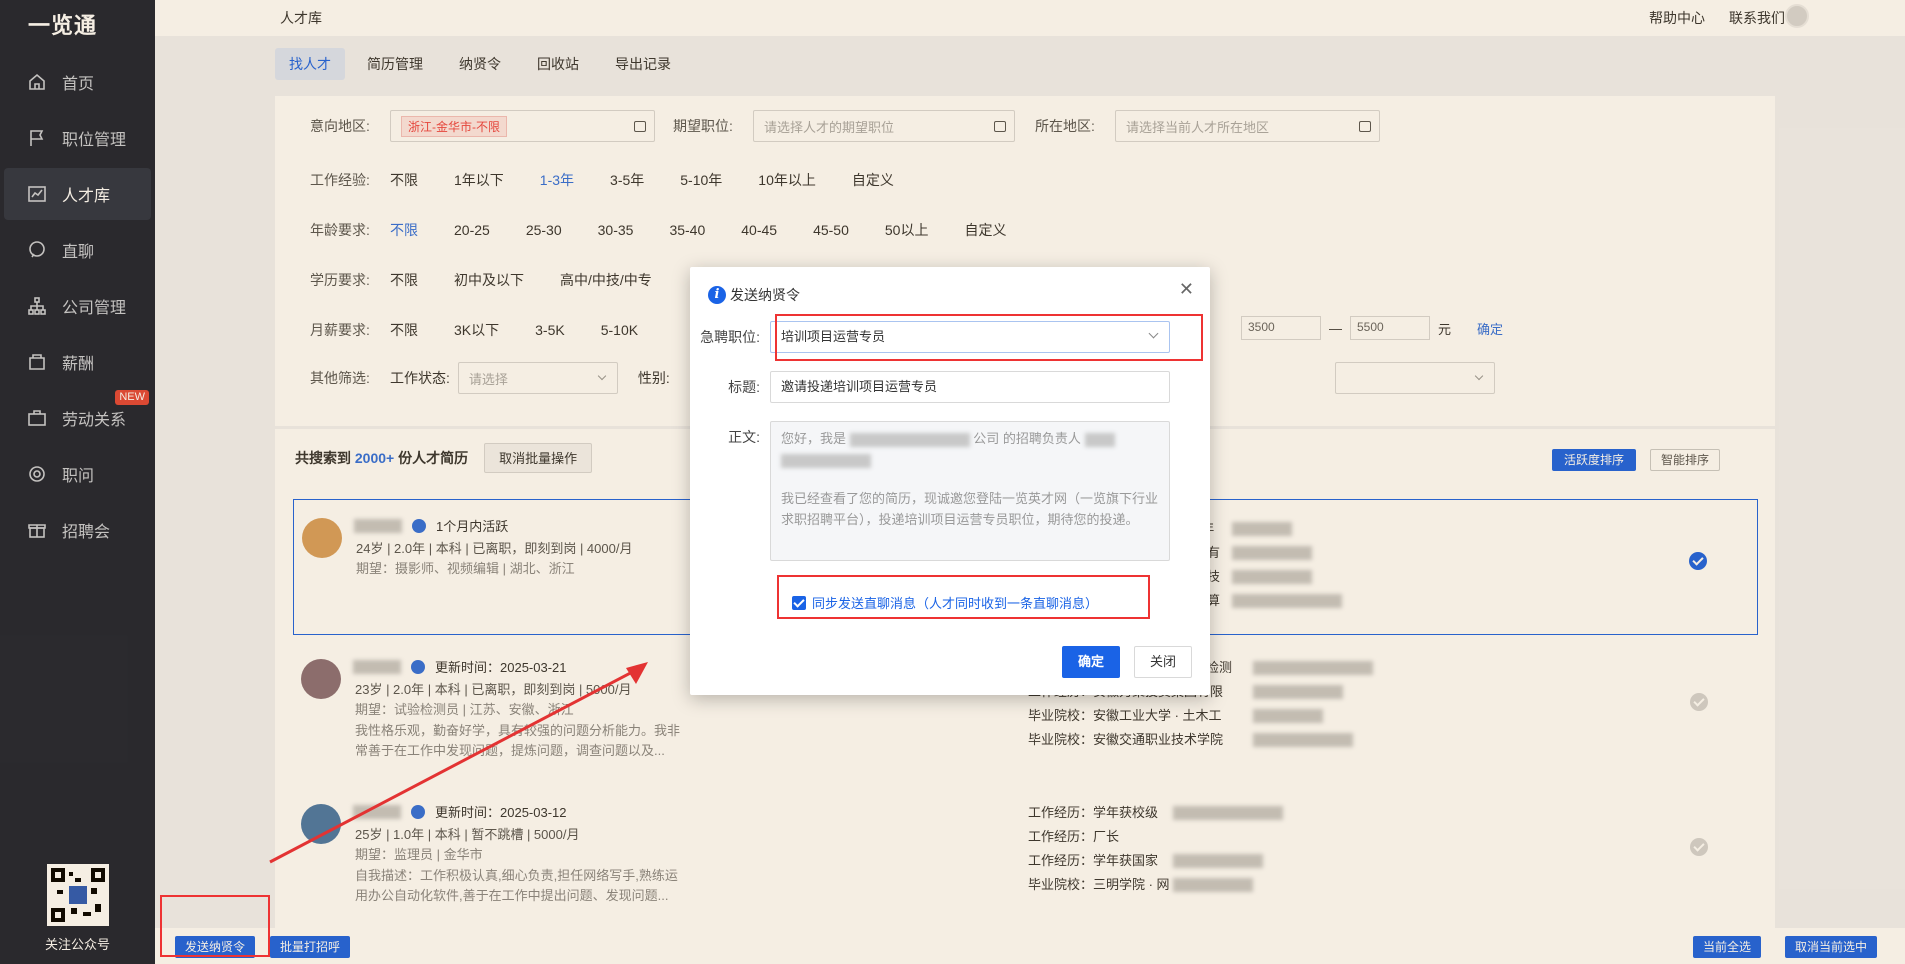 The height and width of the screenshot is (964, 1905). Describe the element at coordinates (989, 337) in the screenshot. I see `highlight-box-position` at that location.